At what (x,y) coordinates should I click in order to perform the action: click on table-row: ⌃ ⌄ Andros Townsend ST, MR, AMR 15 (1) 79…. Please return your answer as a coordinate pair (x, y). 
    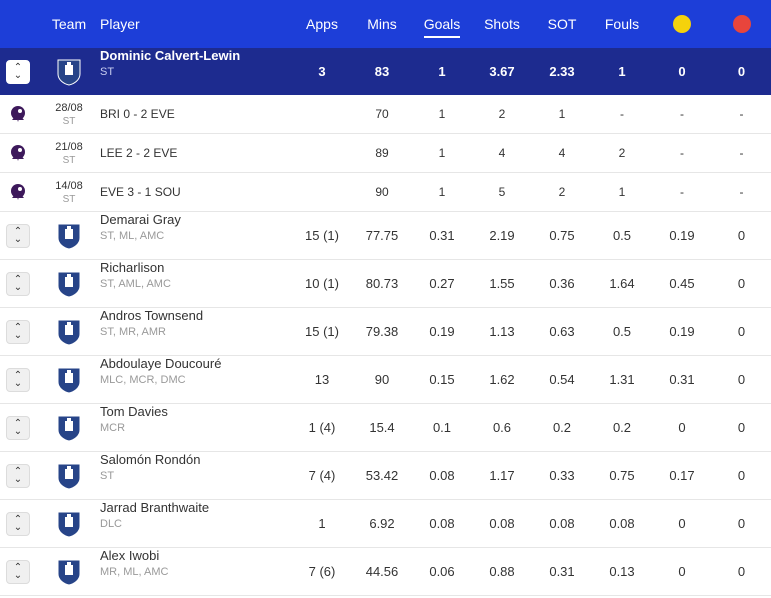
    Looking at the image, I should click on (385, 332).